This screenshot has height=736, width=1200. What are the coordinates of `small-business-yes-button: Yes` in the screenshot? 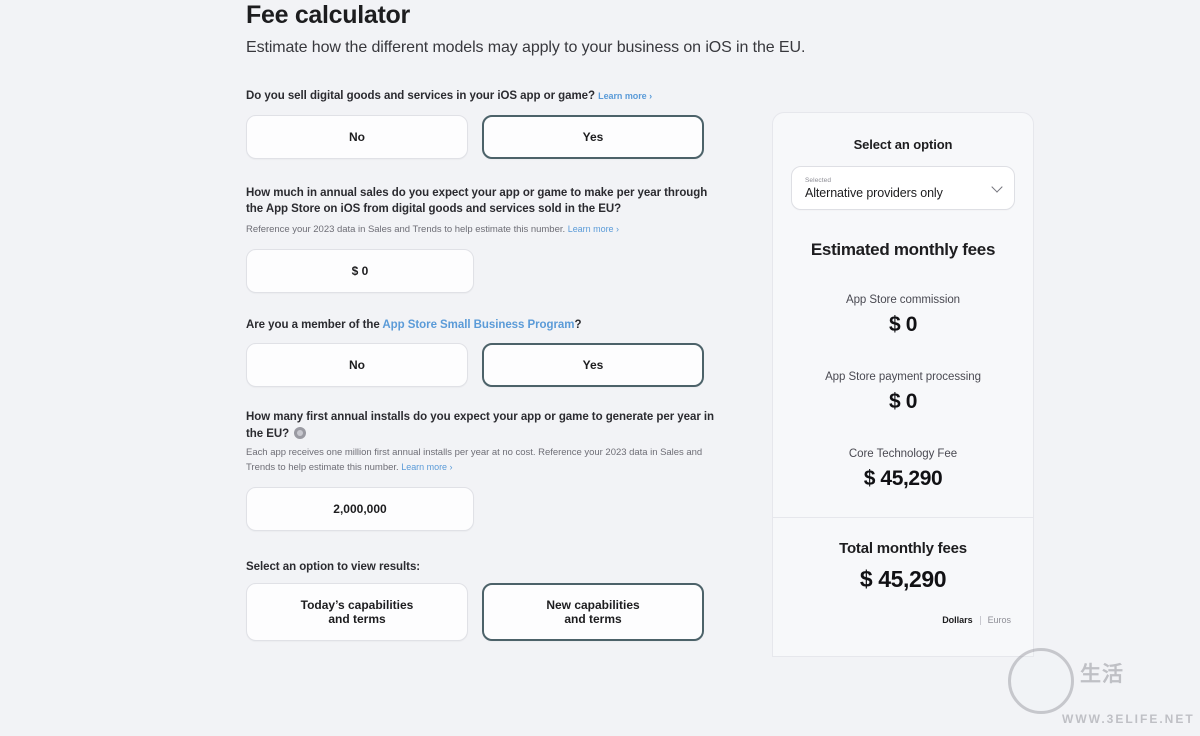 It's located at (593, 365).